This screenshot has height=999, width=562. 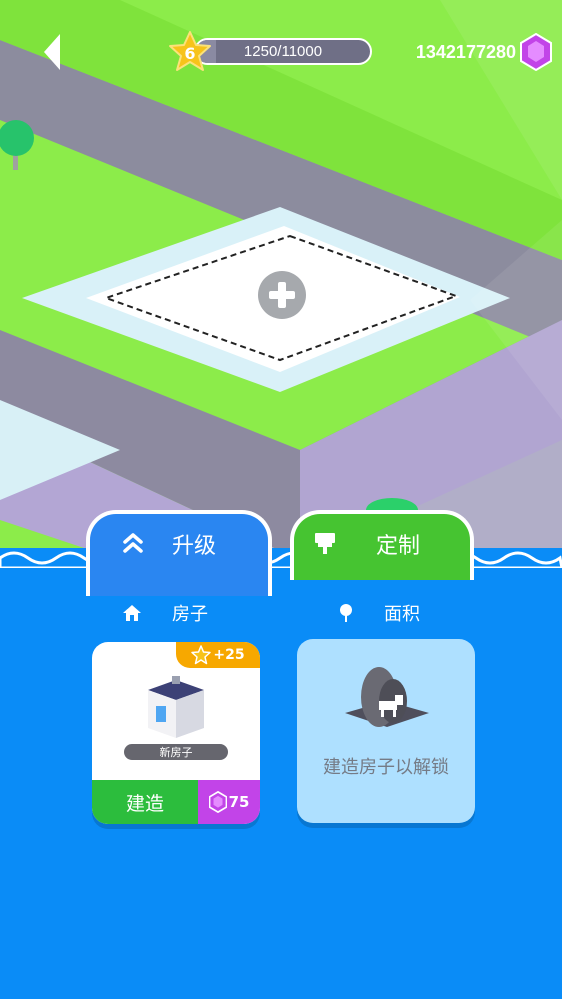 I want to click on area-card-locked: 建造房子以解锁, so click(x=386, y=731).